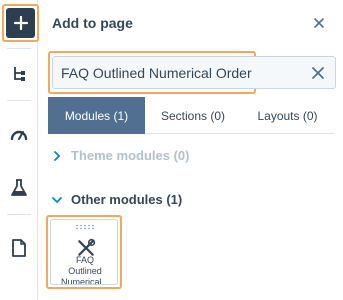  I want to click on tab-bar: Modules (1) Sections (0) Layouts (0), so click(191, 115).